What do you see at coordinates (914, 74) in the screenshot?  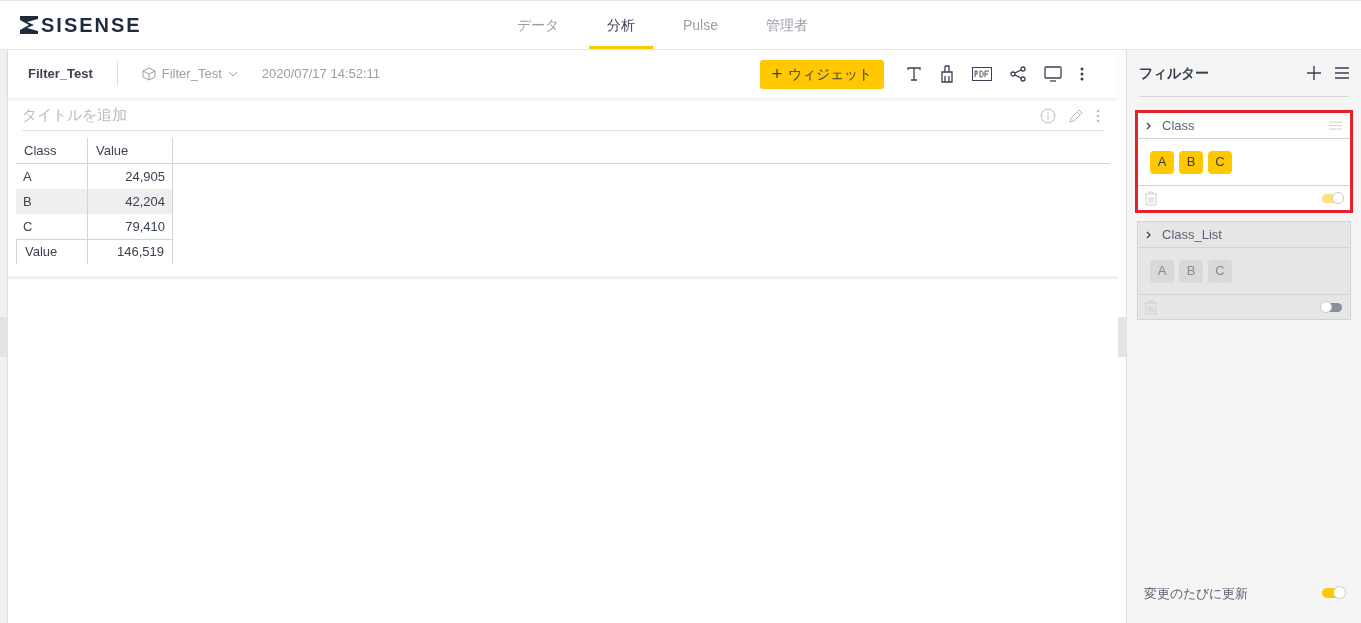 I see `text-icon` at bounding box center [914, 74].